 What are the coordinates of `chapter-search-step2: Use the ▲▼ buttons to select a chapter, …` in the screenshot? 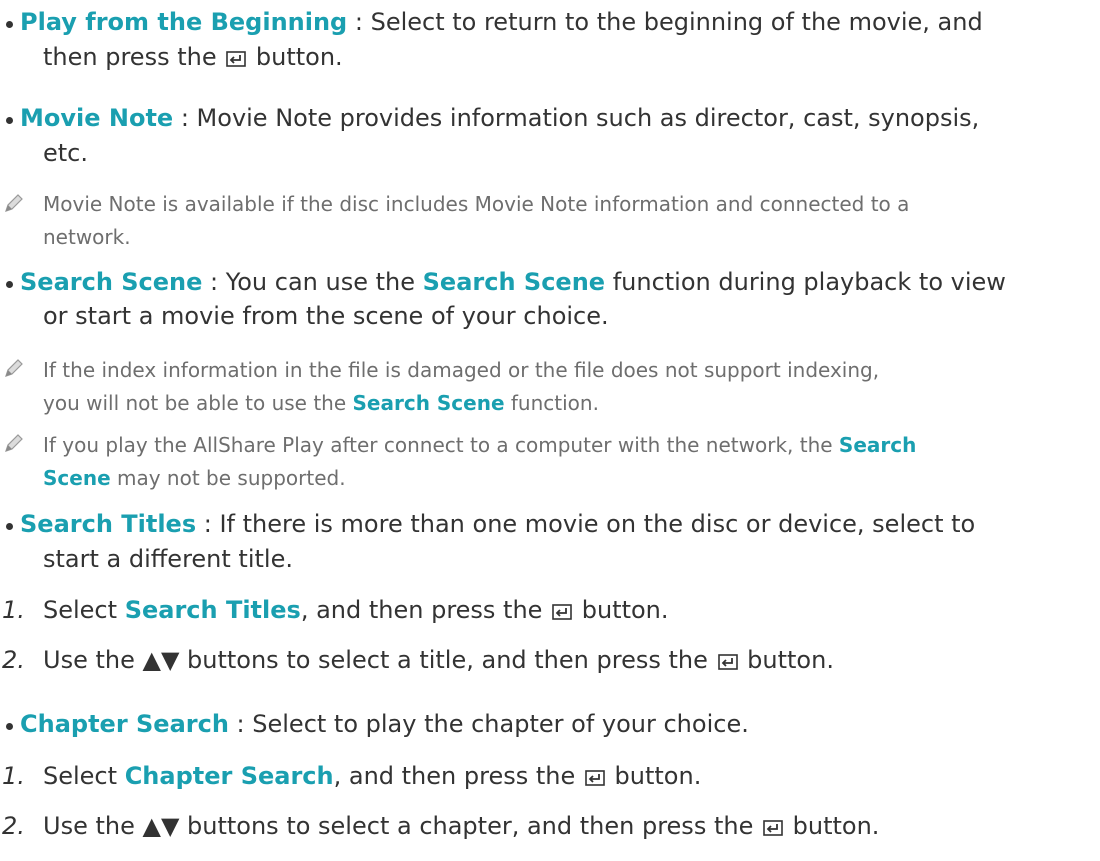 It's located at (461, 826).